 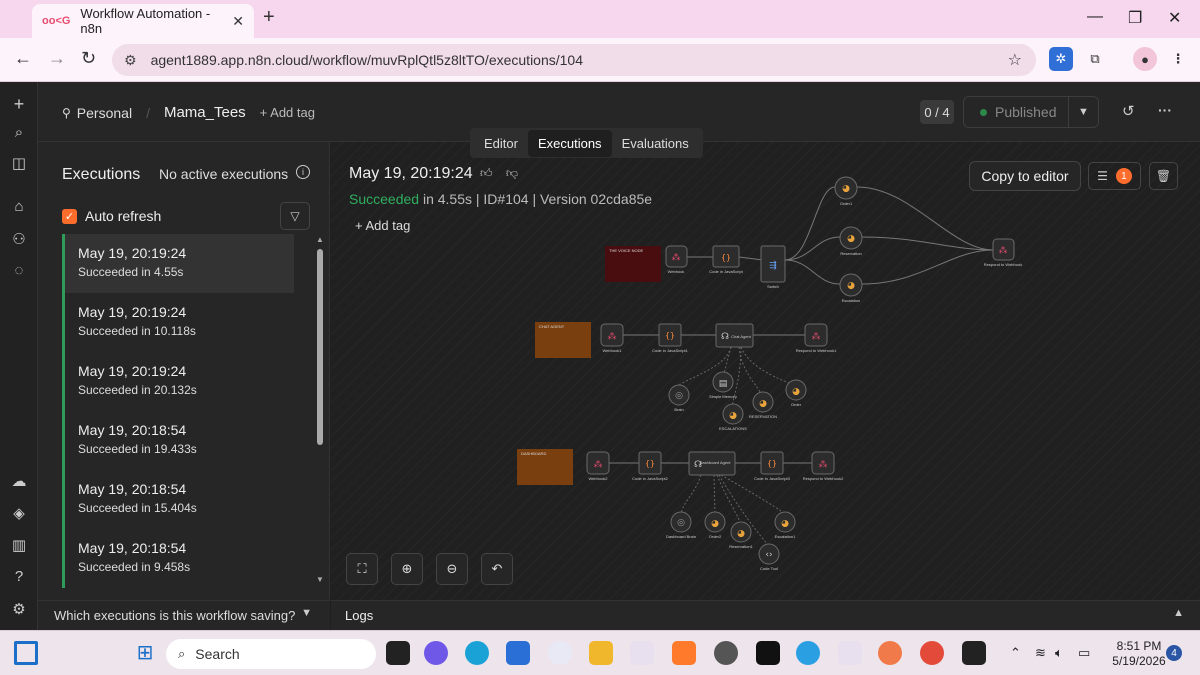 I want to click on forward-icon: →, so click(x=57, y=58).